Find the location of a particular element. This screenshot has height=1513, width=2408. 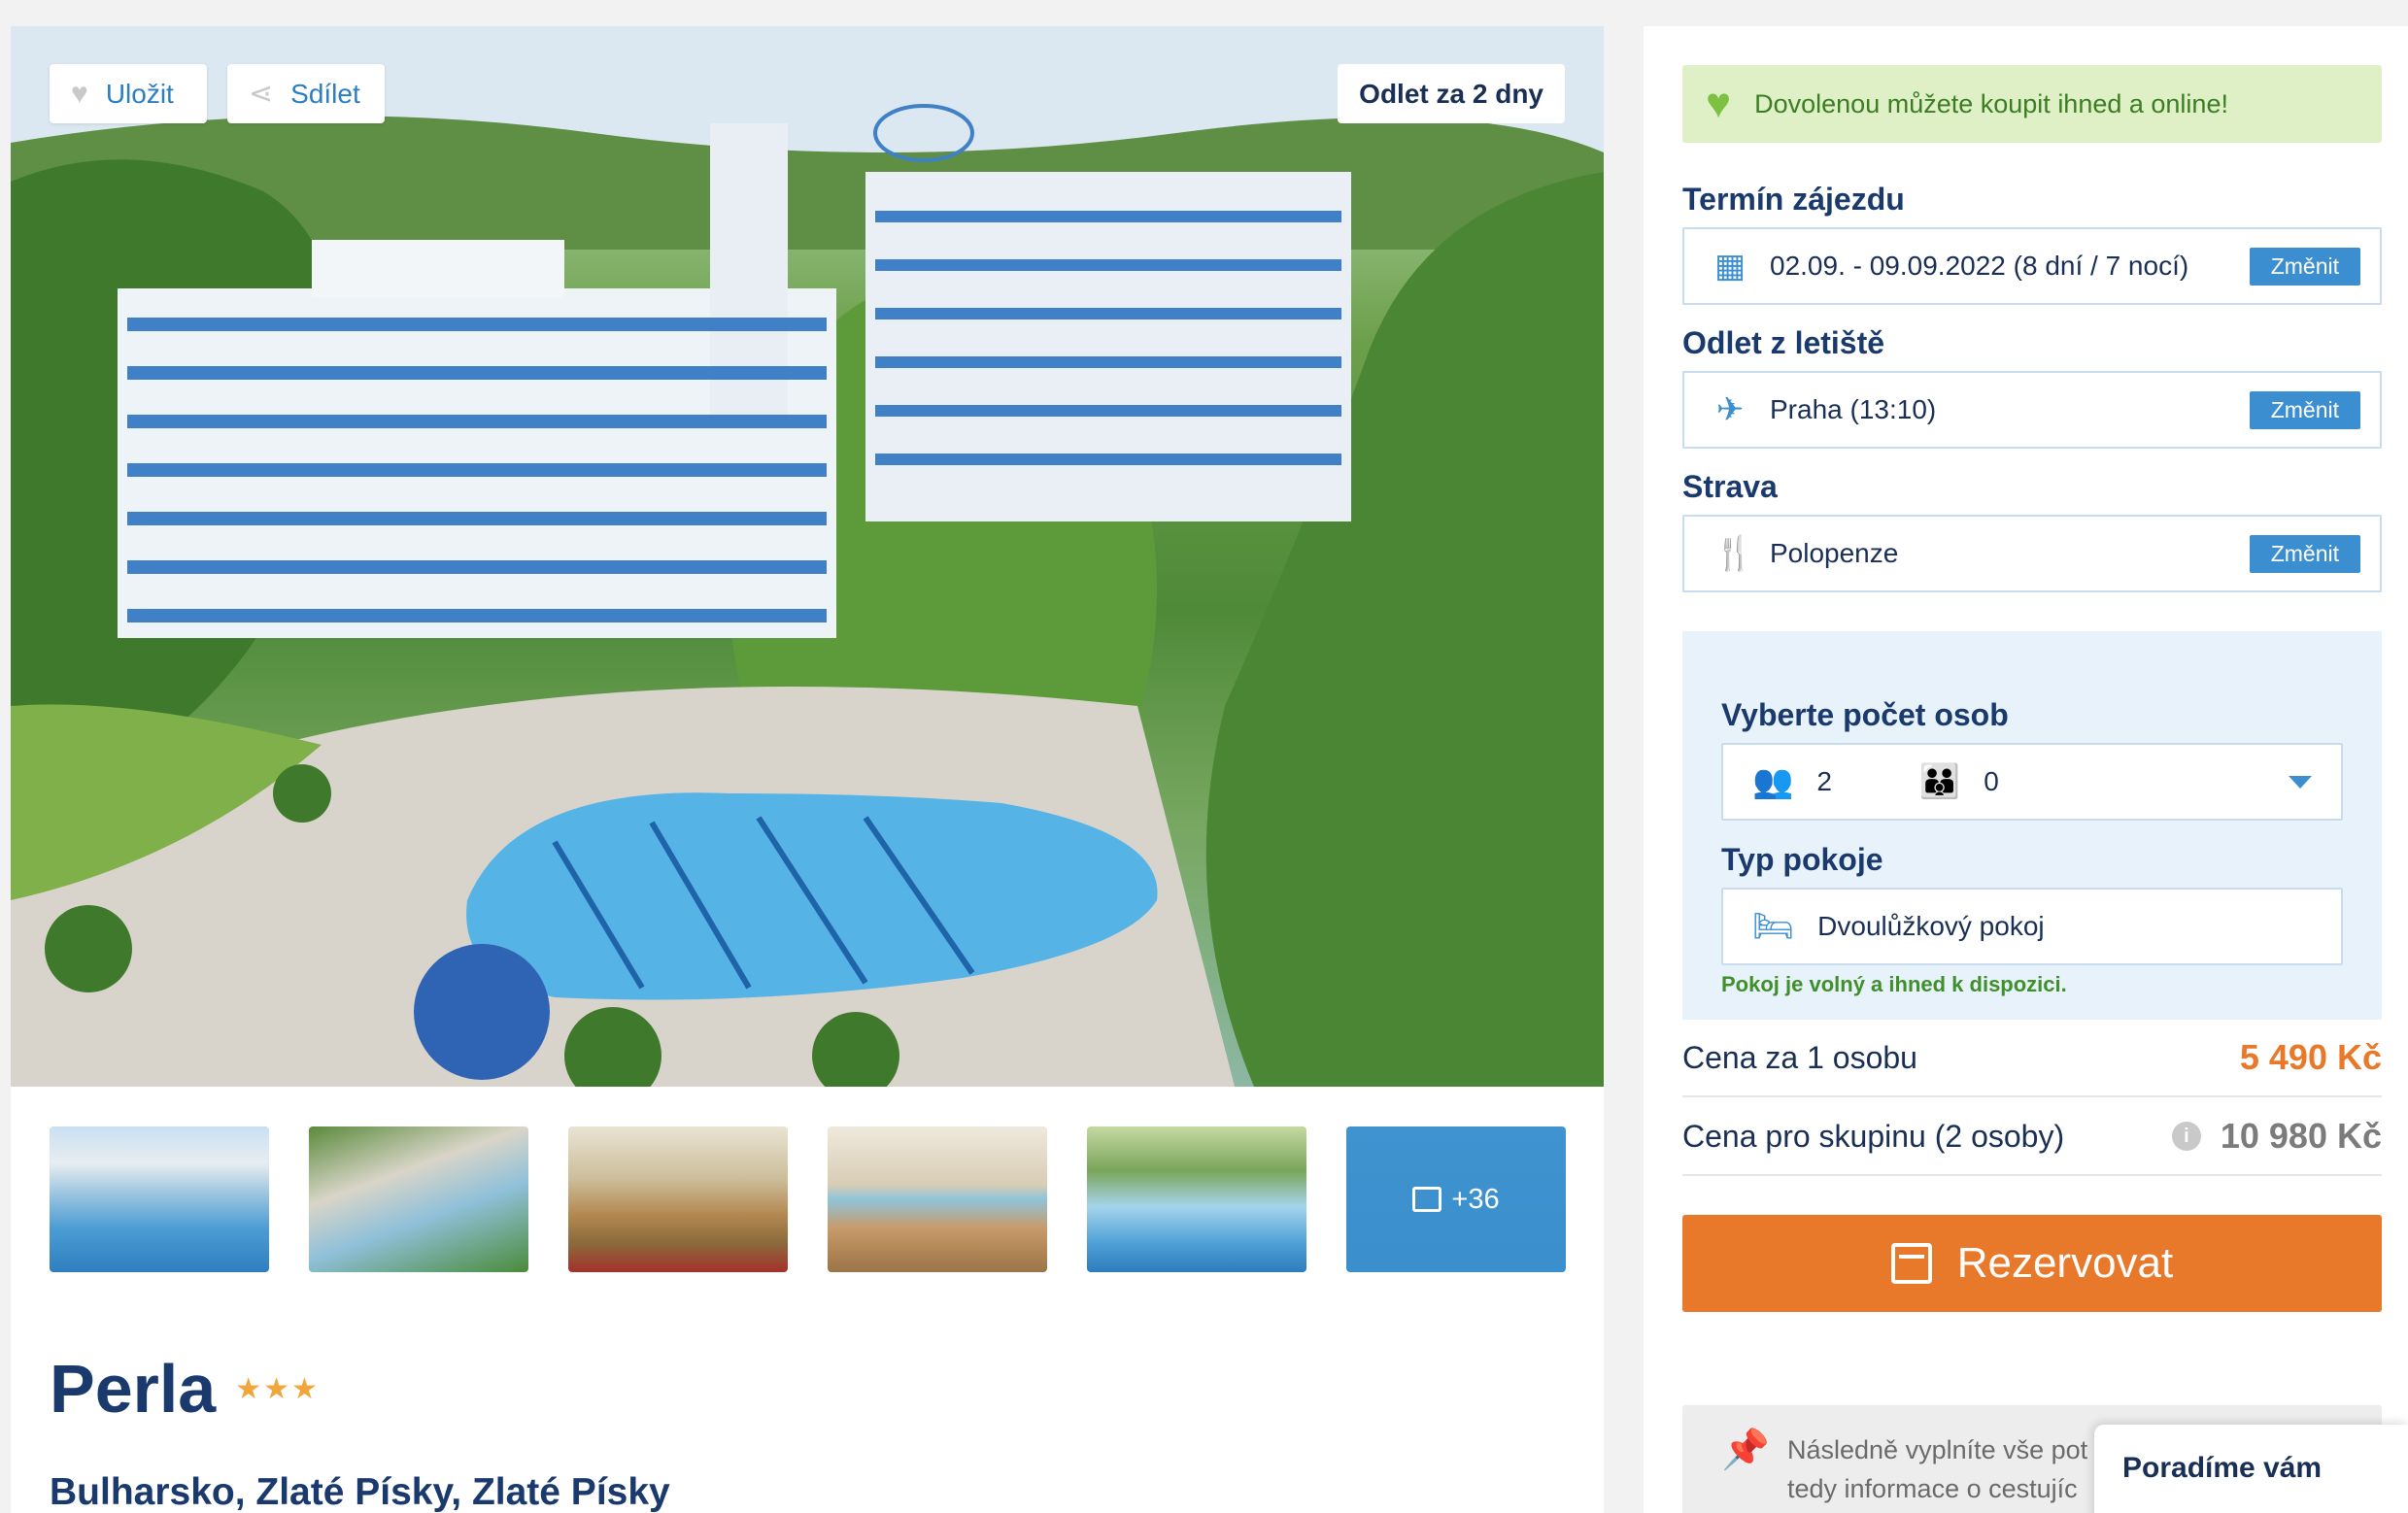

hotel-name: Perla is located at coordinates (133, 1389).